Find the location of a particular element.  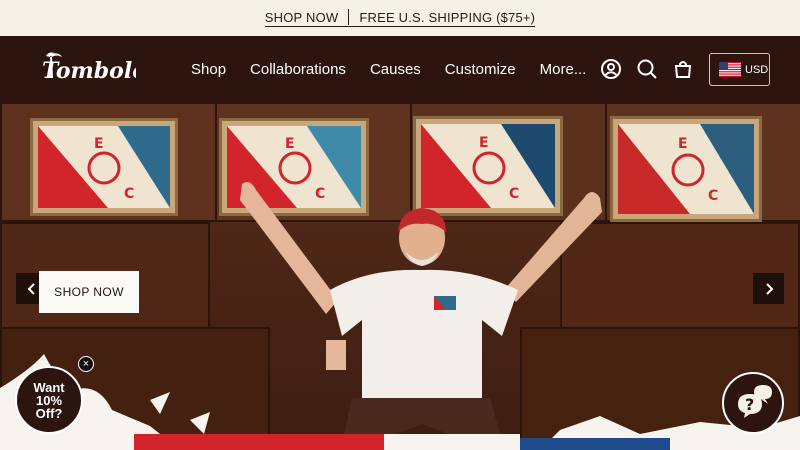

promo-line1: Want is located at coordinates (49, 387).